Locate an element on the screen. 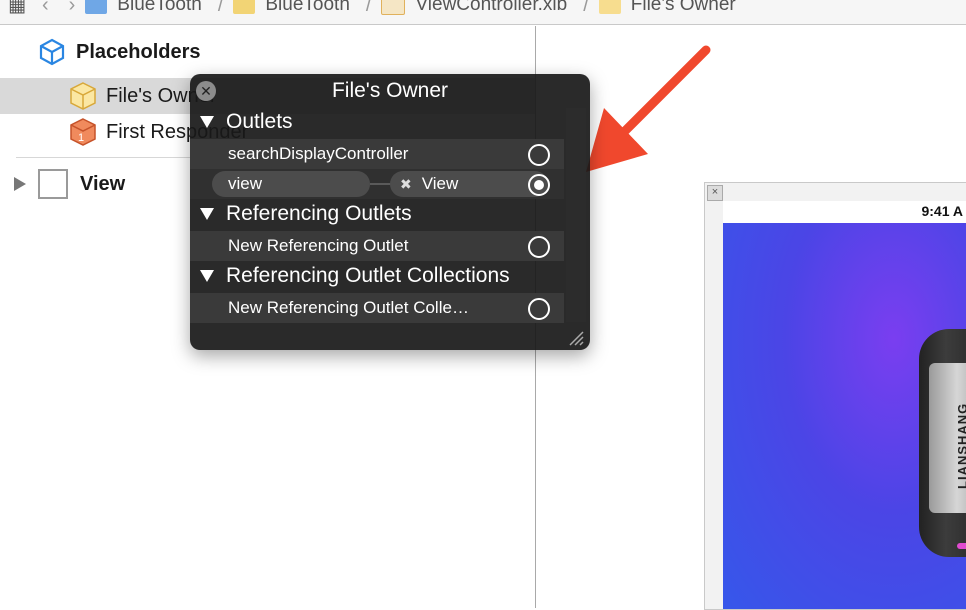  svg-text: 1 is located at coordinates (81, 138).